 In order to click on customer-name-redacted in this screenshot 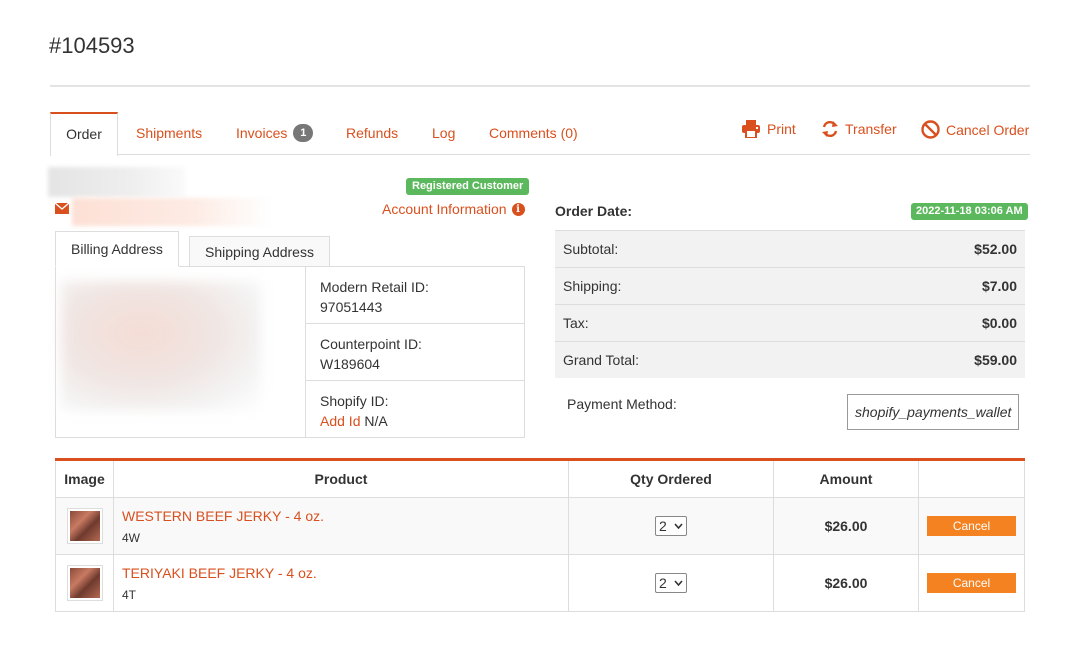, I will do `click(116, 182)`.